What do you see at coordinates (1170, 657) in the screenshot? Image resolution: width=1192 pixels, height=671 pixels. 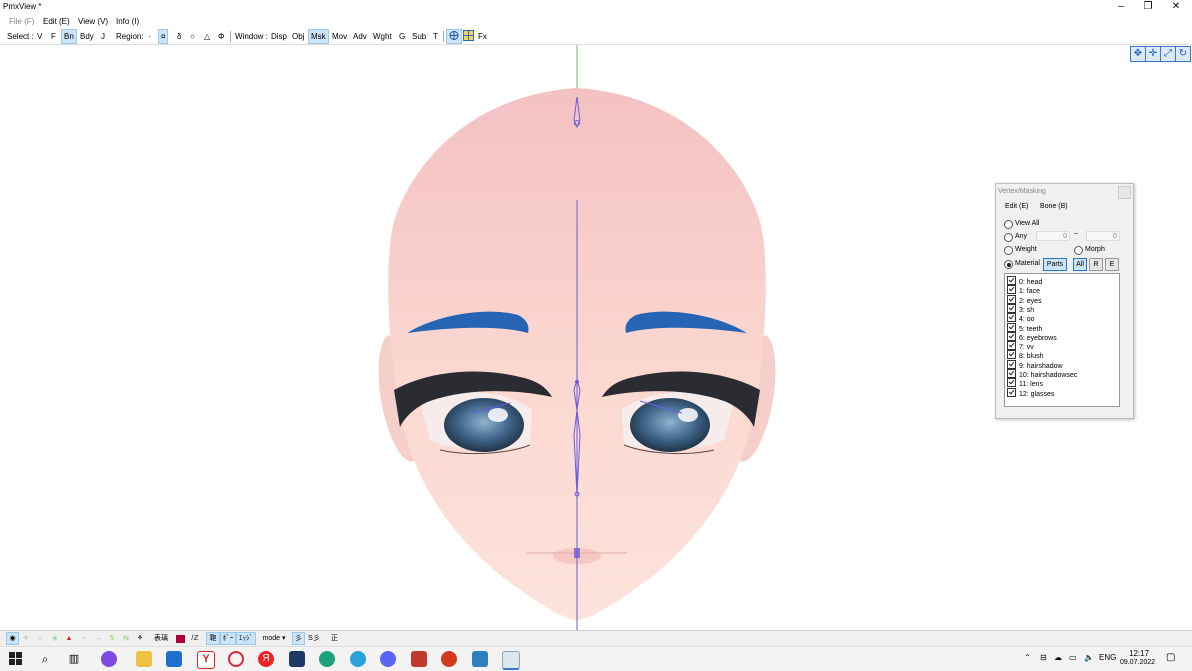 I see `notifications-icon: ▢` at bounding box center [1170, 657].